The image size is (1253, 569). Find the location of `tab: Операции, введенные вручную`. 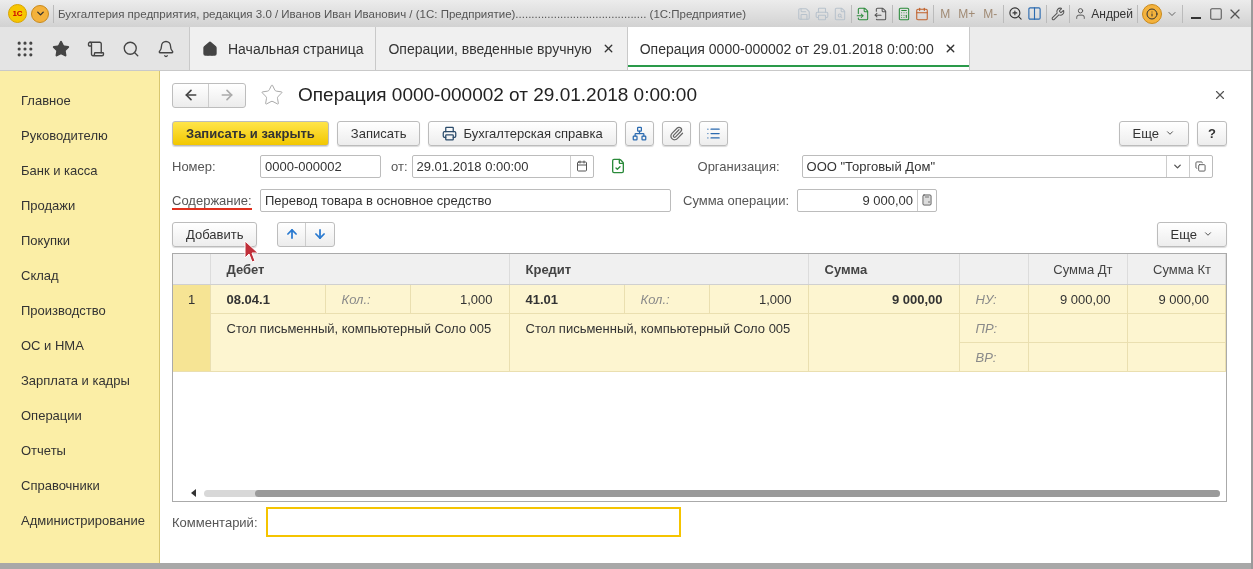

tab: Операции, введенные вручную is located at coordinates (502, 48).